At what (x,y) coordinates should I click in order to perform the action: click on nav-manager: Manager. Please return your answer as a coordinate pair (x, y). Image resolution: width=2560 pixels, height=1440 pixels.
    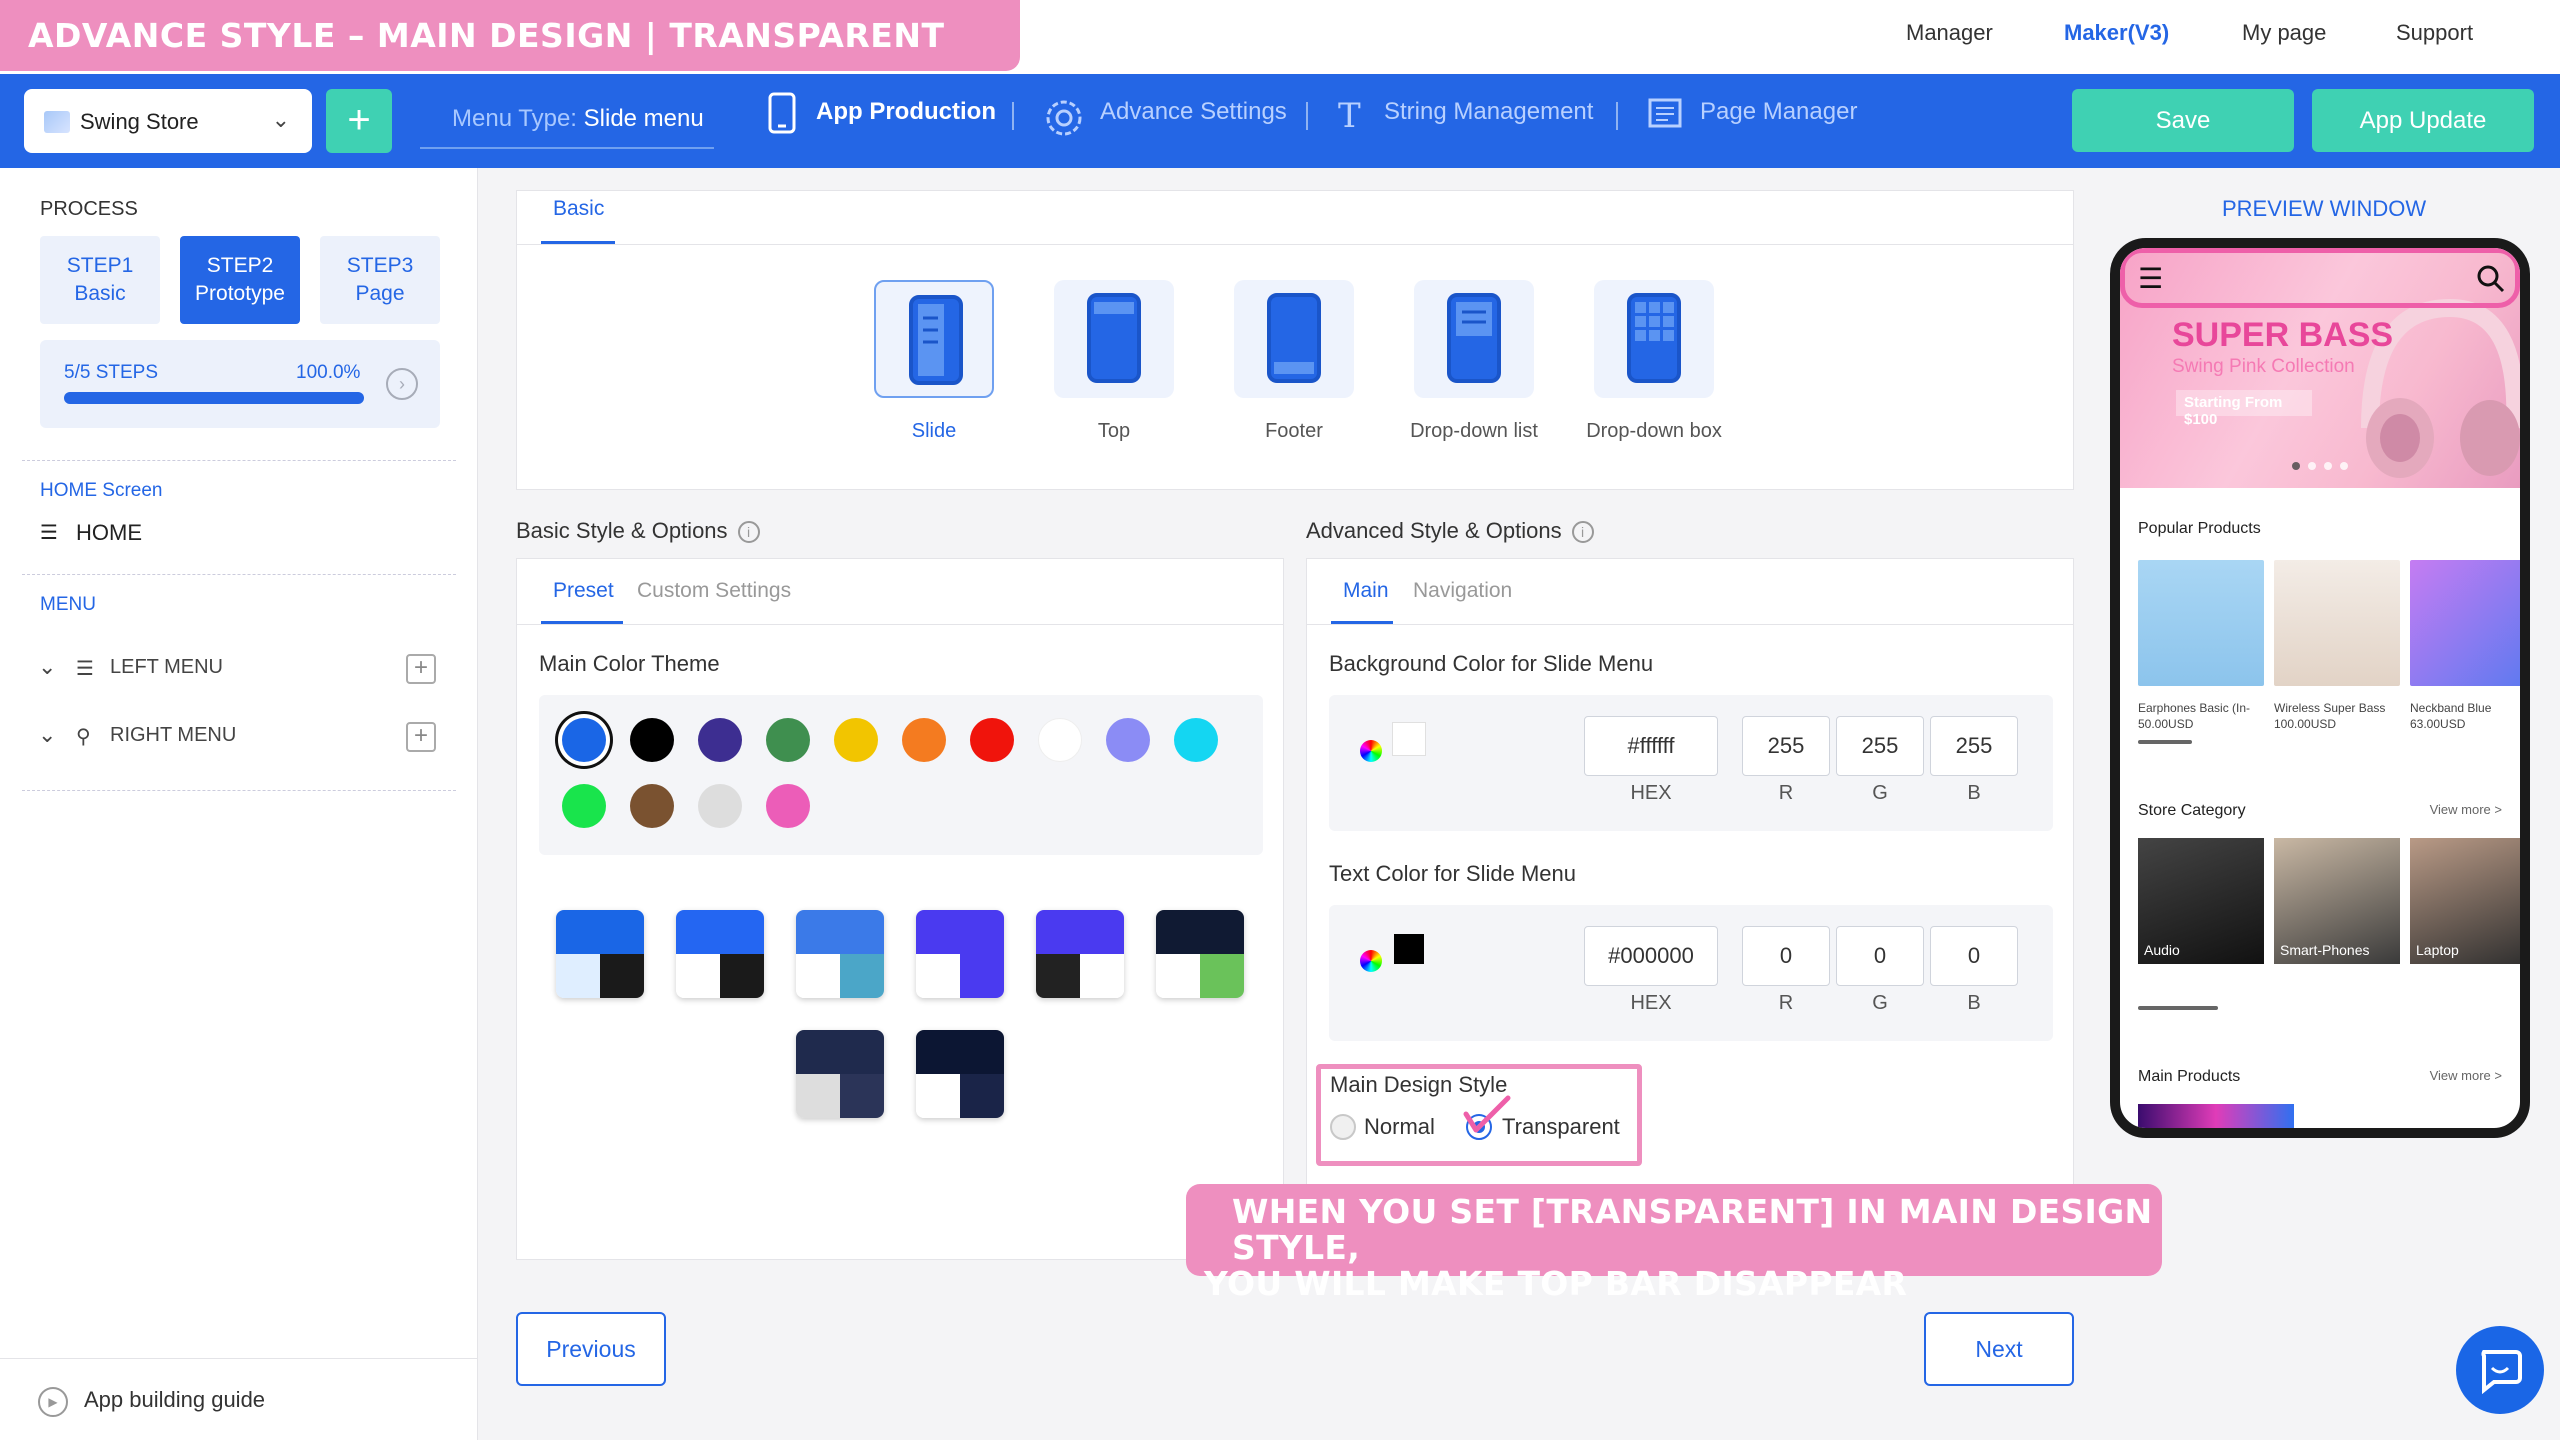
    Looking at the image, I should click on (1949, 33).